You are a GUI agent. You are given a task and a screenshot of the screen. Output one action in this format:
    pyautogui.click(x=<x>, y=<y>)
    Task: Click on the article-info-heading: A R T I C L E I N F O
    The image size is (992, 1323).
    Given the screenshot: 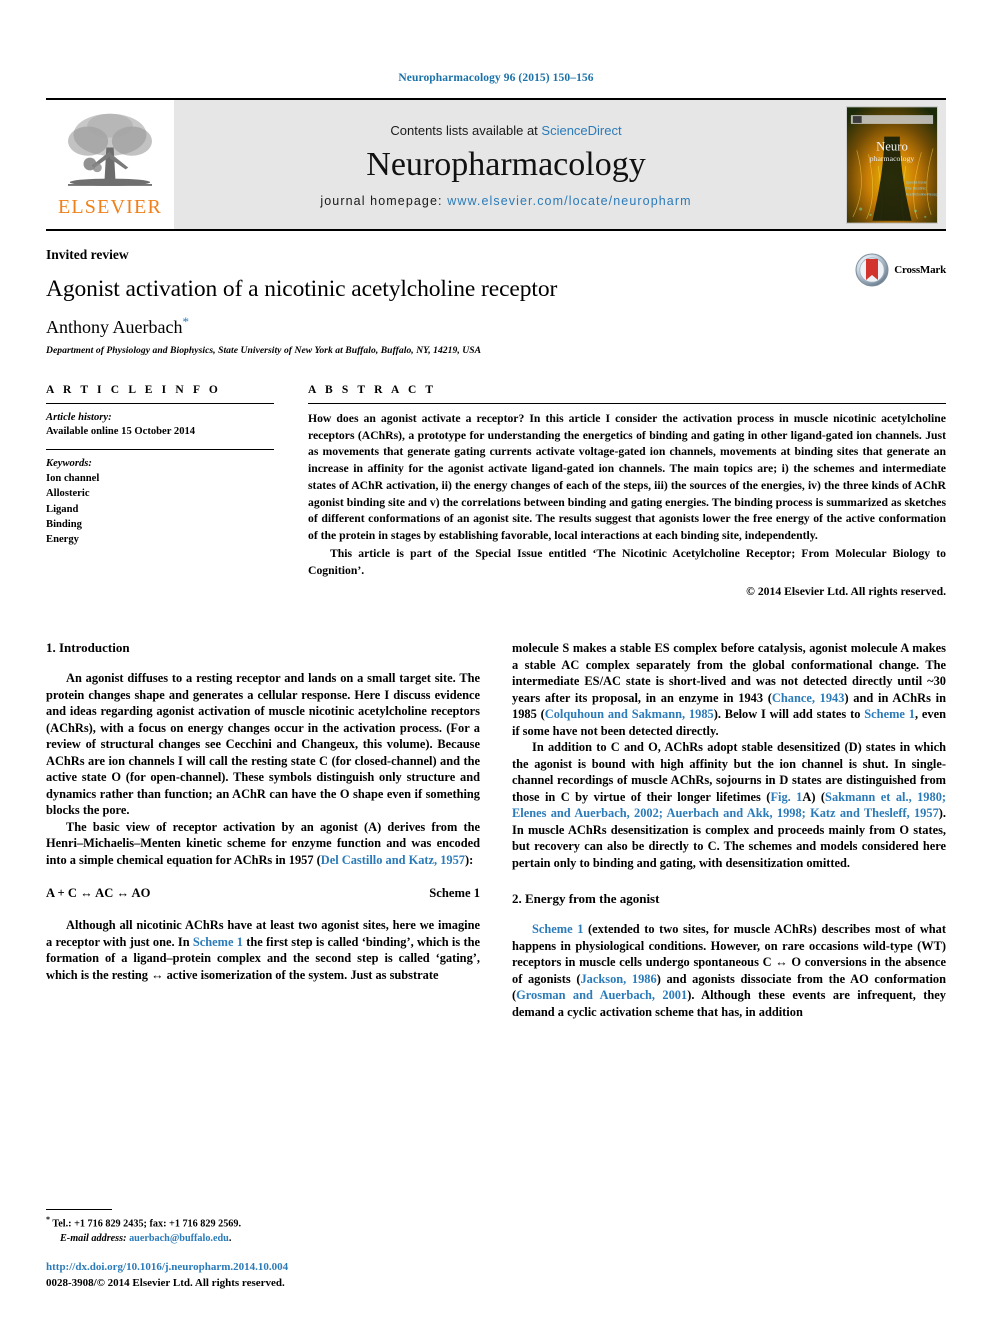 What is the action you would take?
    pyautogui.click(x=133, y=390)
    